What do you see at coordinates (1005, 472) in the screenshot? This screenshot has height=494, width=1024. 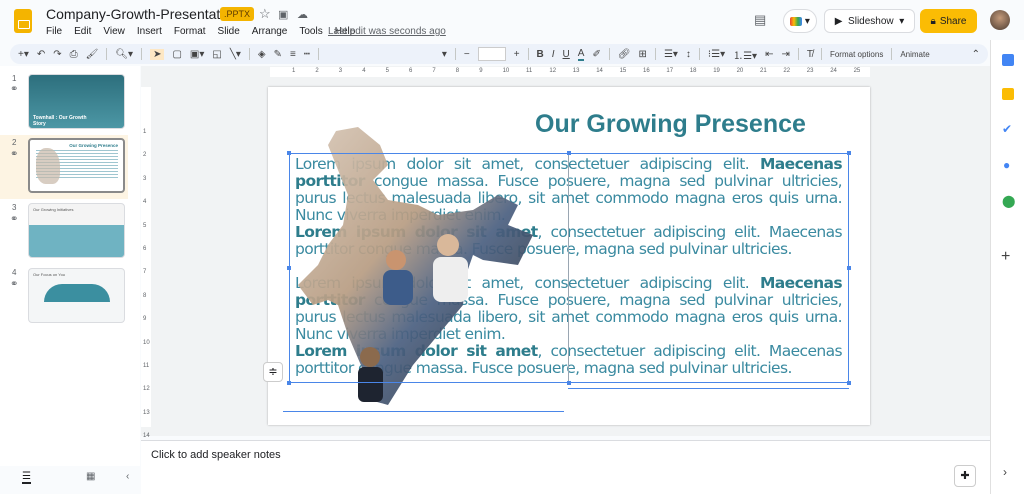 I see `expand-panel-icon: ›` at bounding box center [1005, 472].